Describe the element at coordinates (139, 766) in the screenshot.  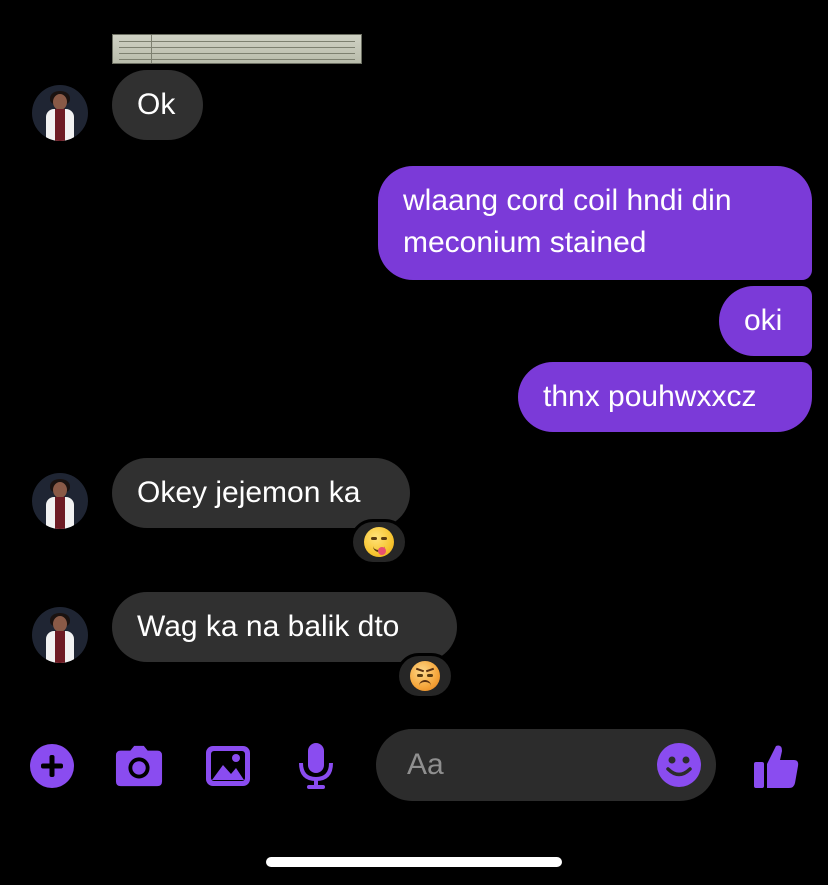
I see `camera-icon` at that location.